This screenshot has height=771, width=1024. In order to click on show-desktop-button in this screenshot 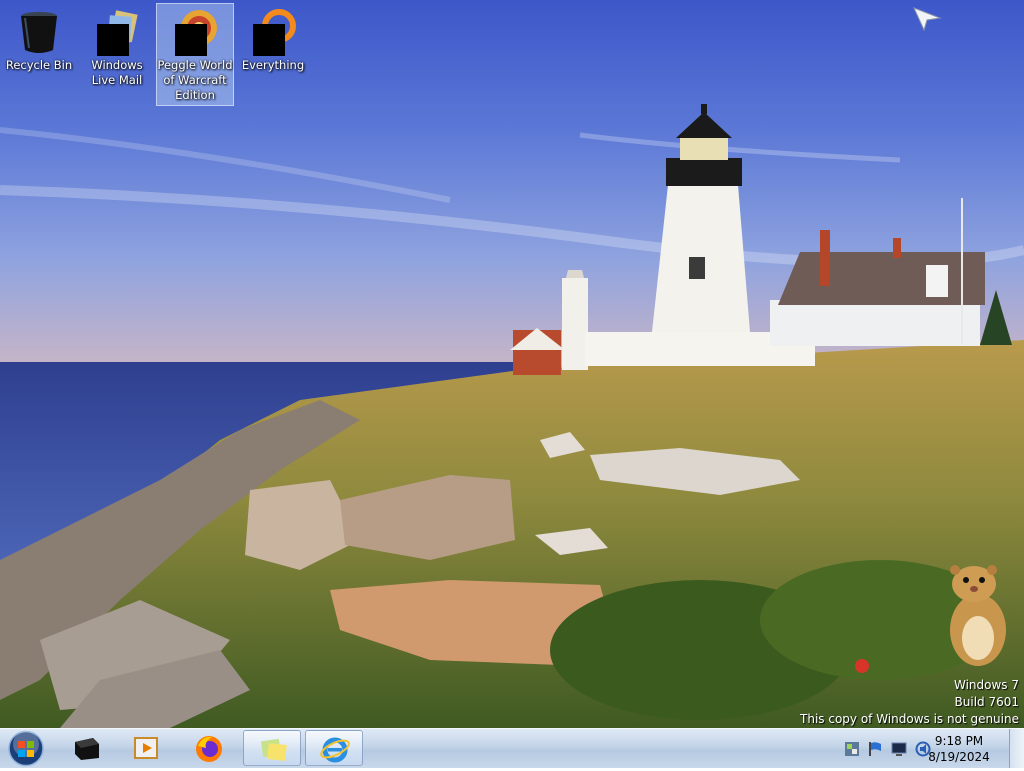, I will do `click(1016, 748)`.